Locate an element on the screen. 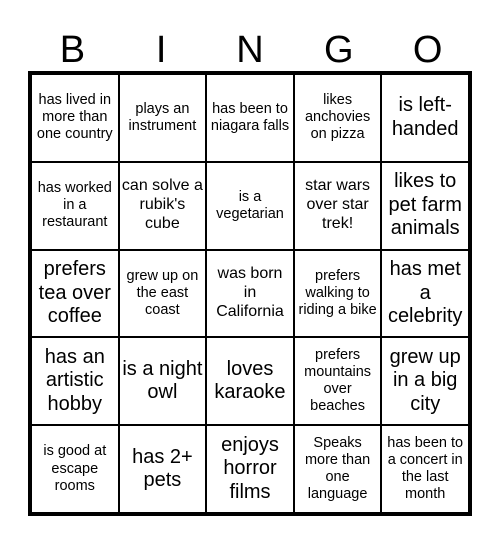  bingo-cell: has 2+ pets is located at coordinates (162, 469).